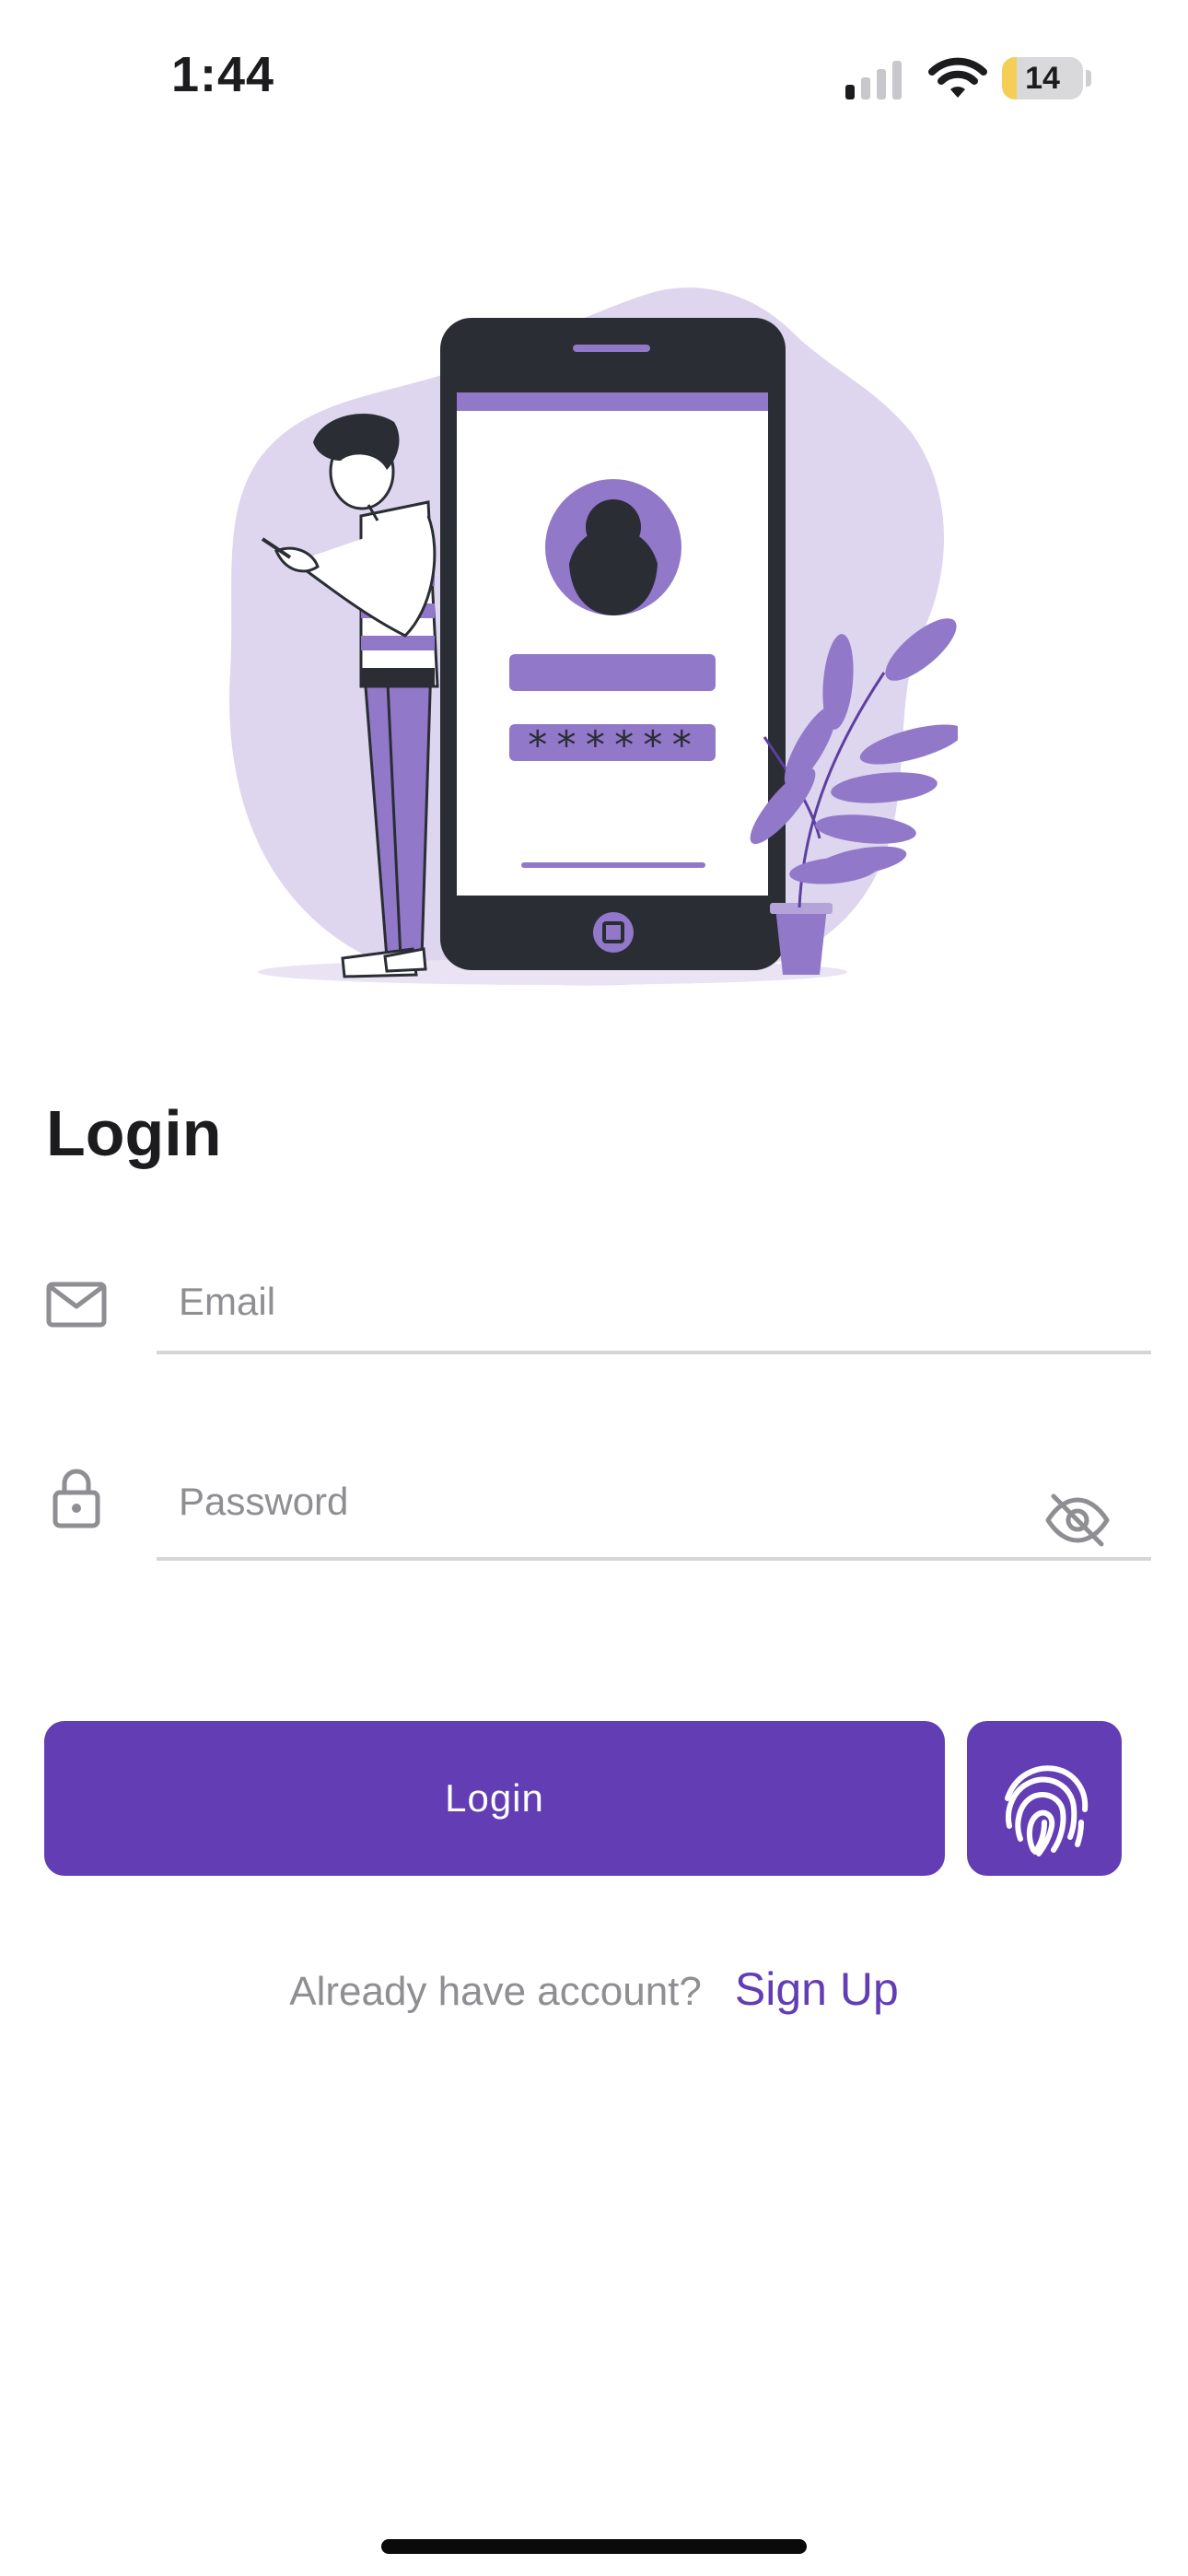 This screenshot has height=2576, width=1188. I want to click on signup-prompt: Already have account?, so click(496, 1992).